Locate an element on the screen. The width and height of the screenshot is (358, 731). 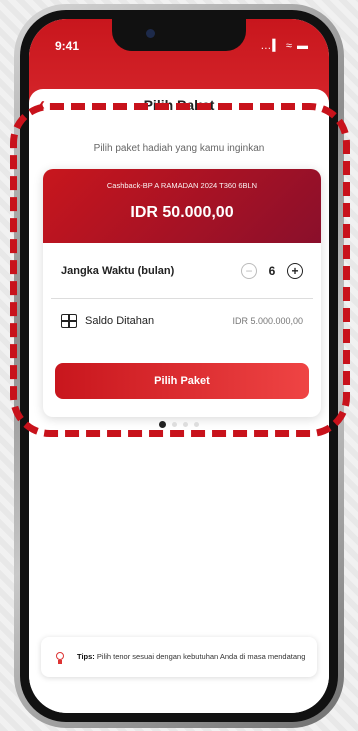
status-icons: …▍ ≈ ▬ is located at coordinates (284, 46).